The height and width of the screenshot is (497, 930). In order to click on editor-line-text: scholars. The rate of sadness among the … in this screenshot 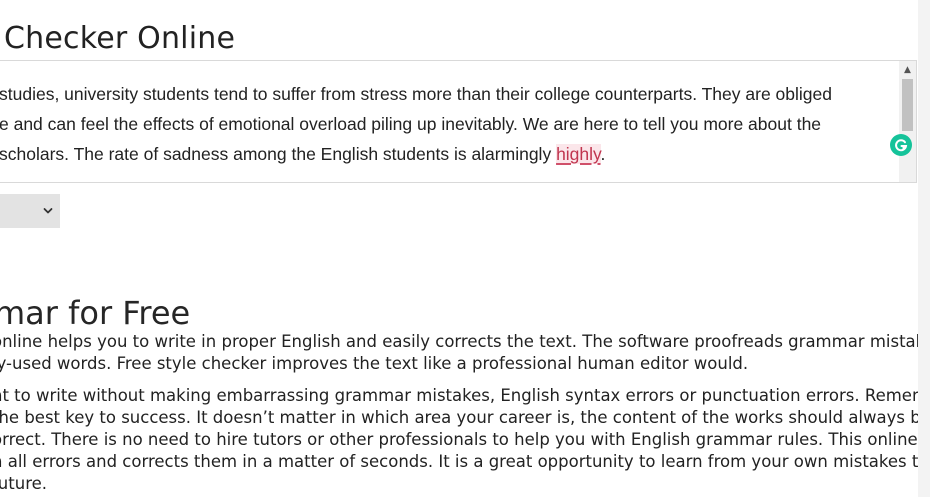, I will do `click(278, 154)`.